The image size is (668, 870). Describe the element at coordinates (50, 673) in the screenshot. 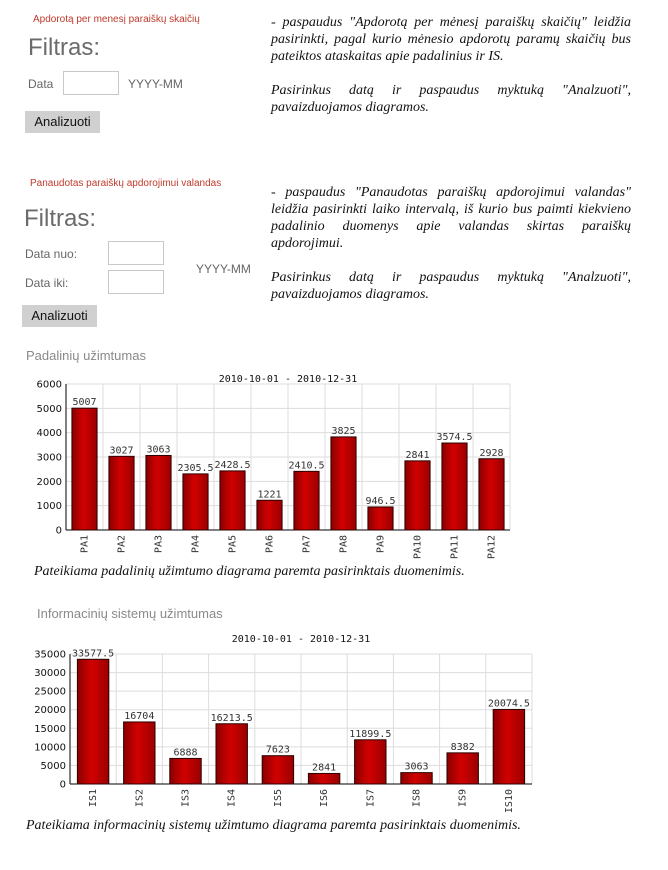

I see `chart2-ytick-label: 30000` at that location.